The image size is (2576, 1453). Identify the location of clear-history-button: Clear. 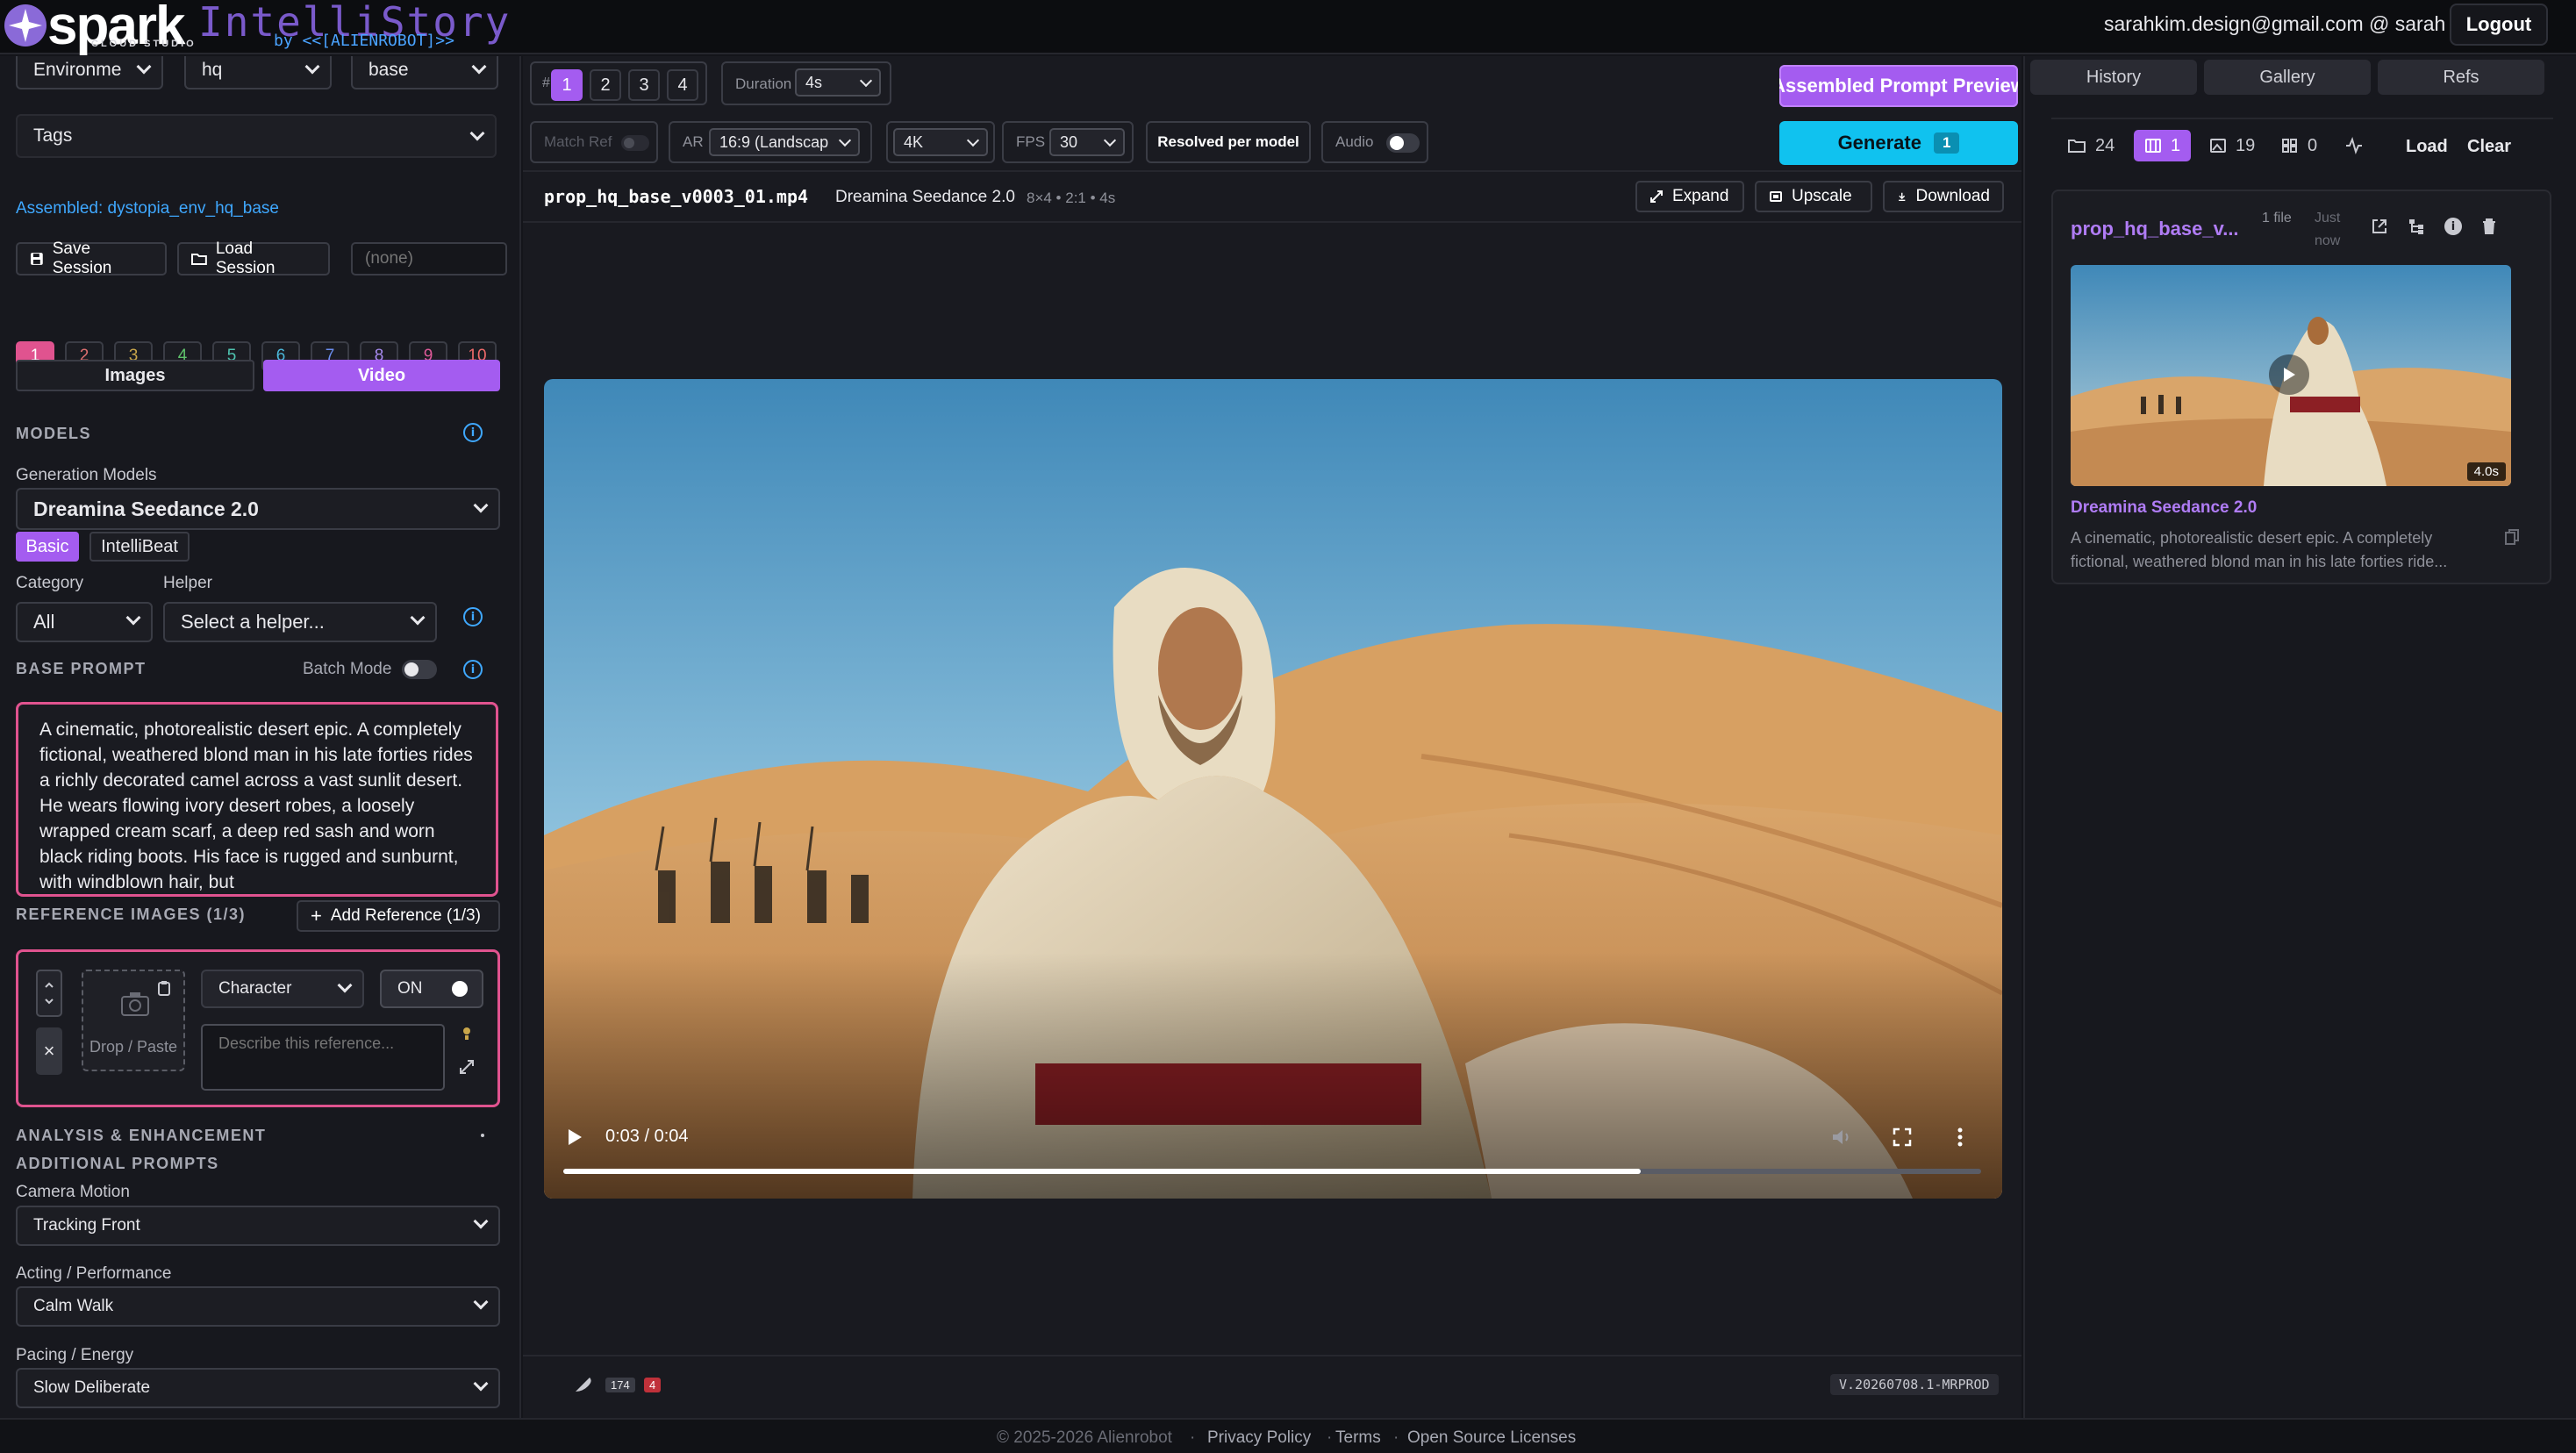
(2489, 147).